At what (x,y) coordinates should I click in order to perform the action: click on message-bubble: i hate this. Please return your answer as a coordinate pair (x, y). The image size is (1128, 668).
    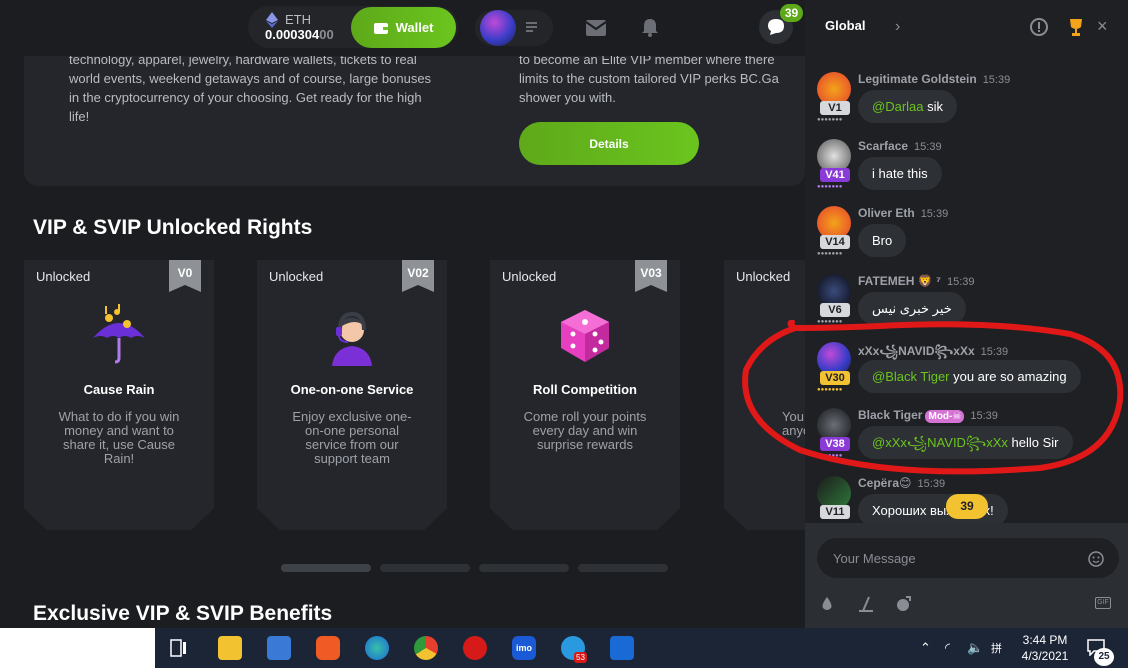
    Looking at the image, I should click on (900, 173).